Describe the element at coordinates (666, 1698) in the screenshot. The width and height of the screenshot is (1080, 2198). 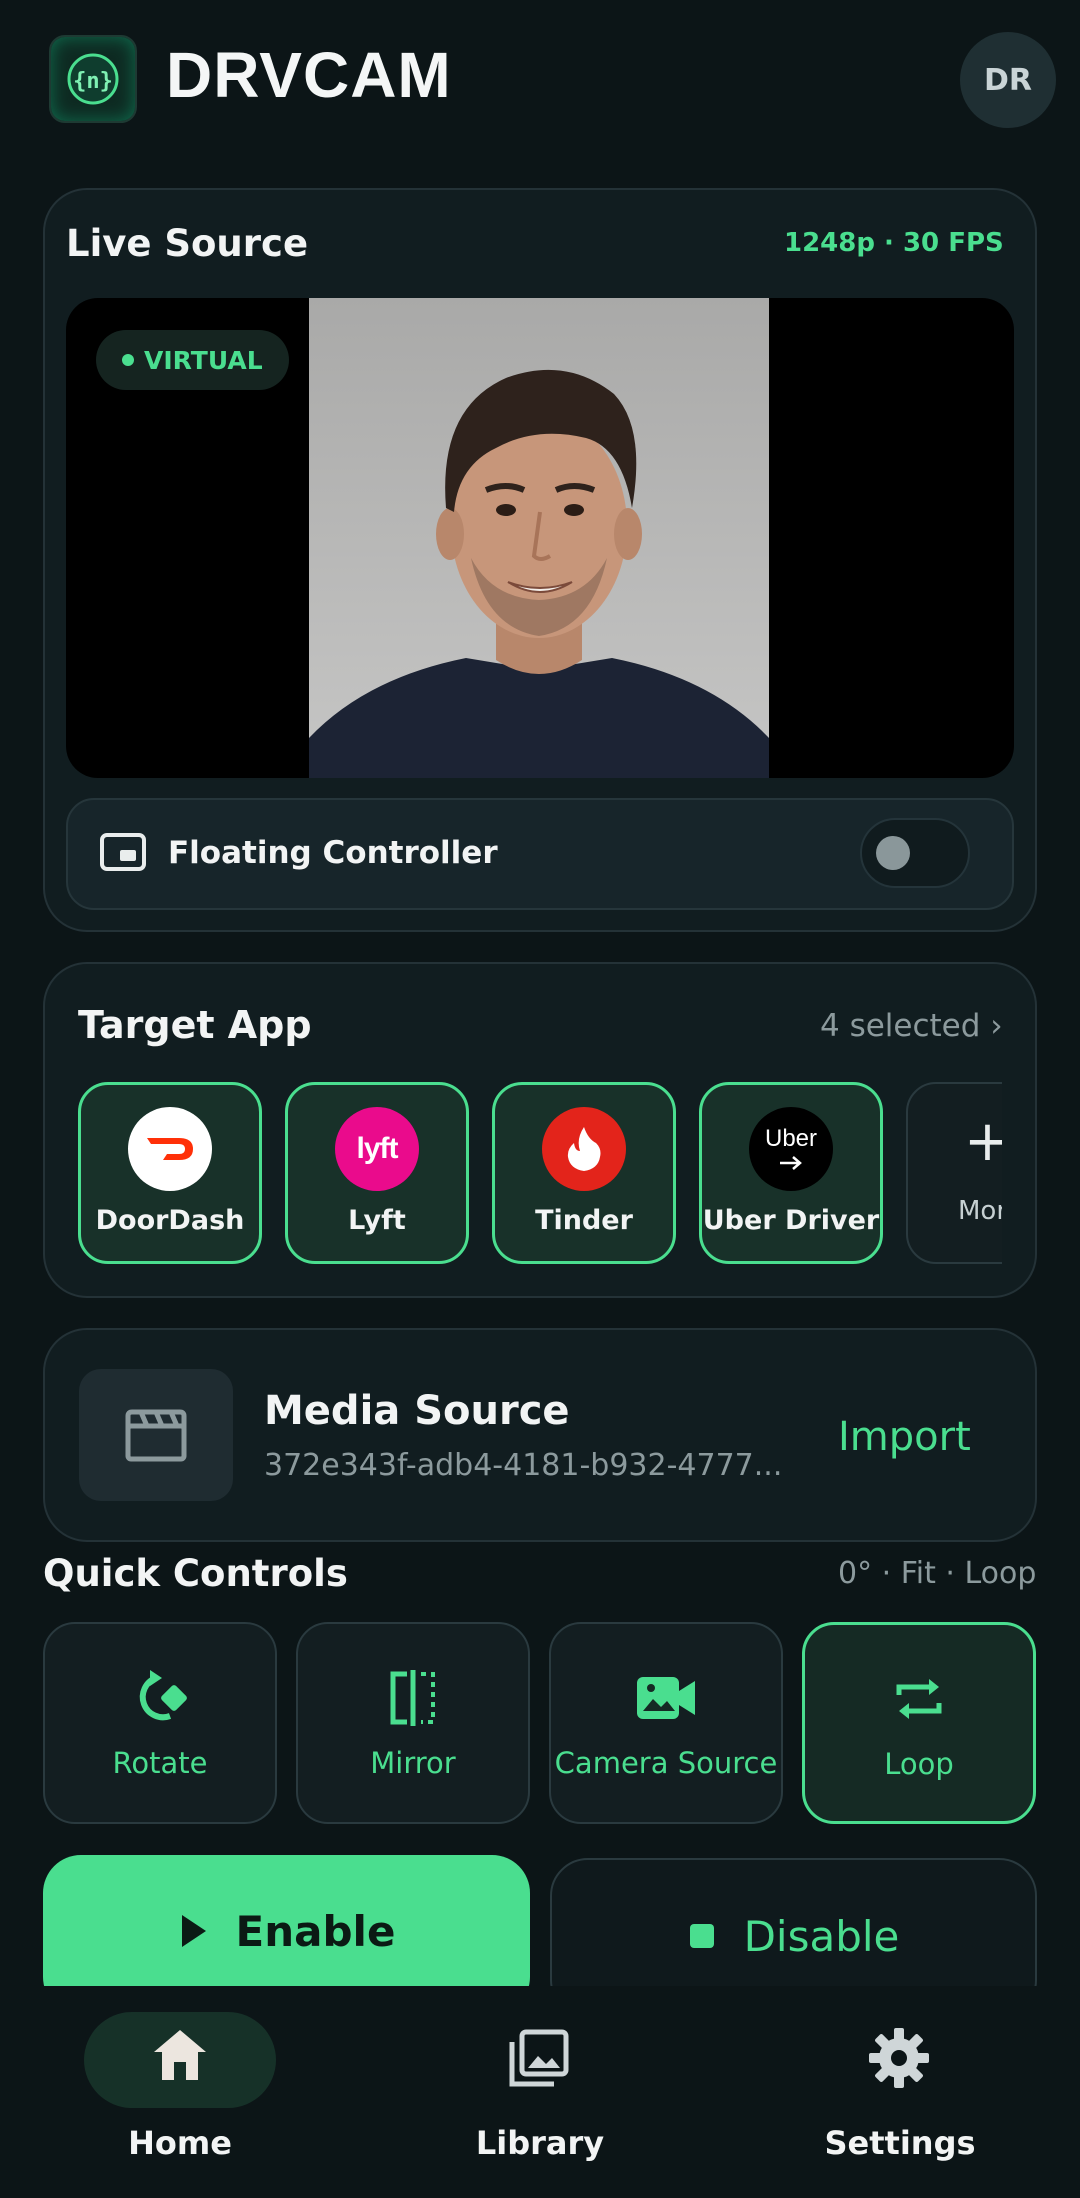
I see `camera-icon` at that location.